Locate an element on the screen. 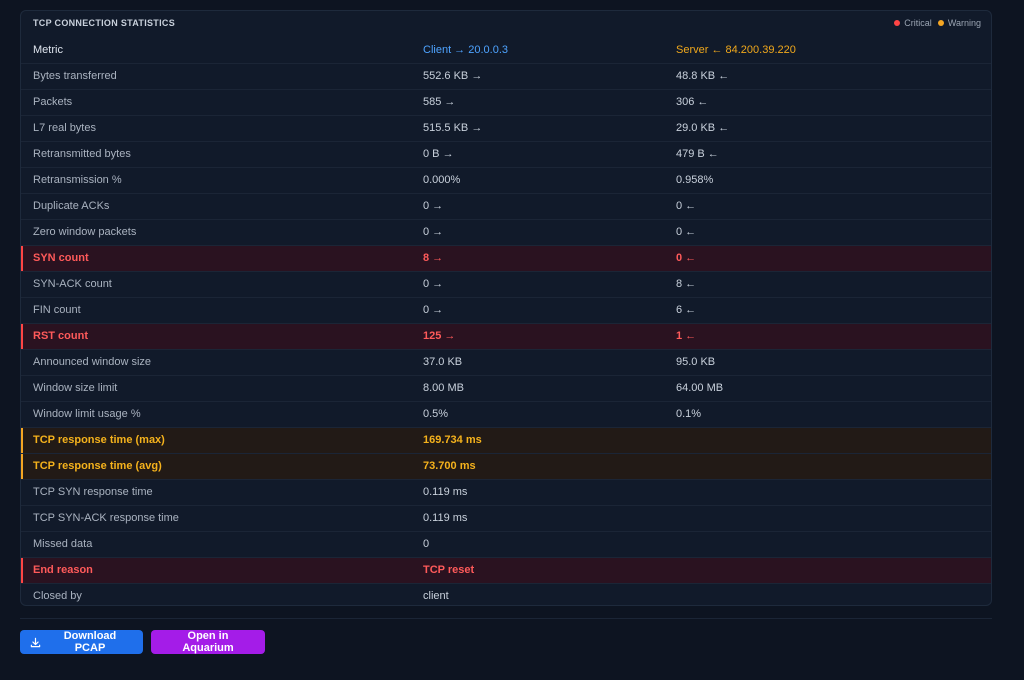 The height and width of the screenshot is (680, 1024). server-cell: 0.958% is located at coordinates (827, 180).